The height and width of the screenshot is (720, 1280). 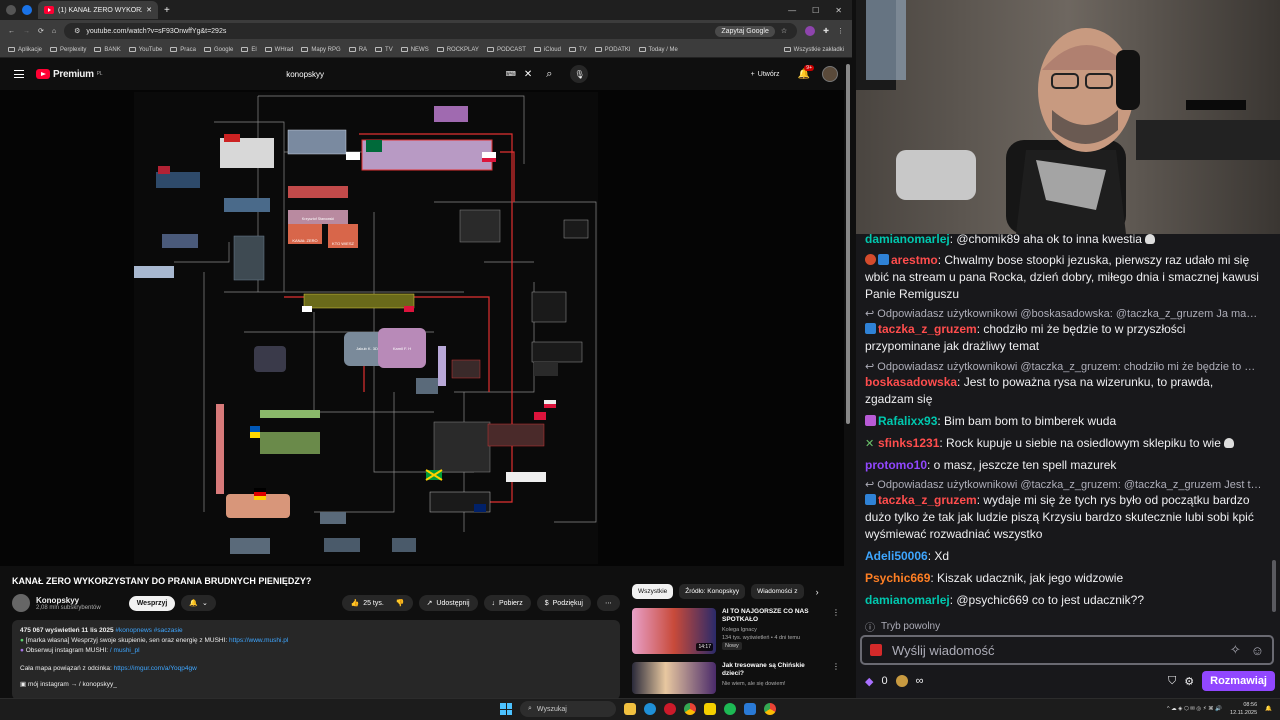 What do you see at coordinates (155, 668) in the screenshot?
I see `imgur-link: https://imgur.com/a/Yoqp4gw` at bounding box center [155, 668].